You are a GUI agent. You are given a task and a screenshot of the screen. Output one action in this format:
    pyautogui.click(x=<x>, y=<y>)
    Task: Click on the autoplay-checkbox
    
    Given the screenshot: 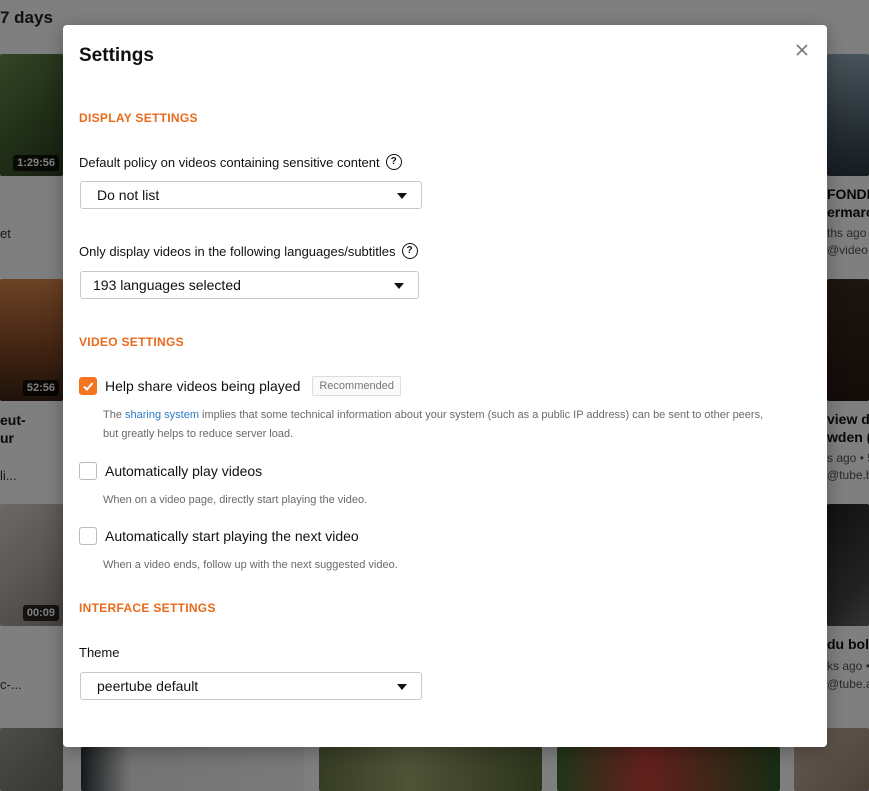 What is the action you would take?
    pyautogui.click(x=88, y=471)
    